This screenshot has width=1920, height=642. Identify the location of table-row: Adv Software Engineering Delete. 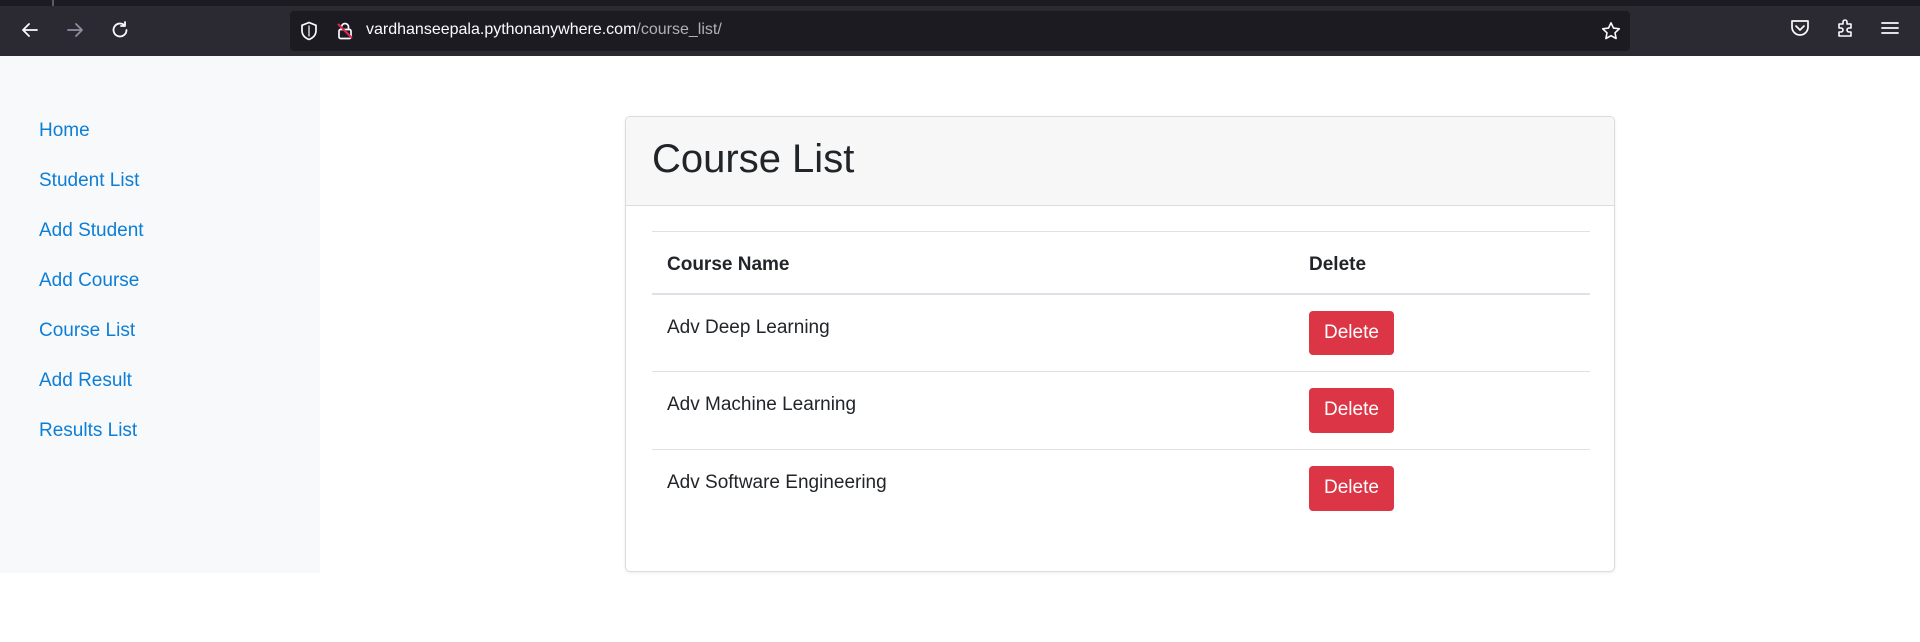
(1121, 489).